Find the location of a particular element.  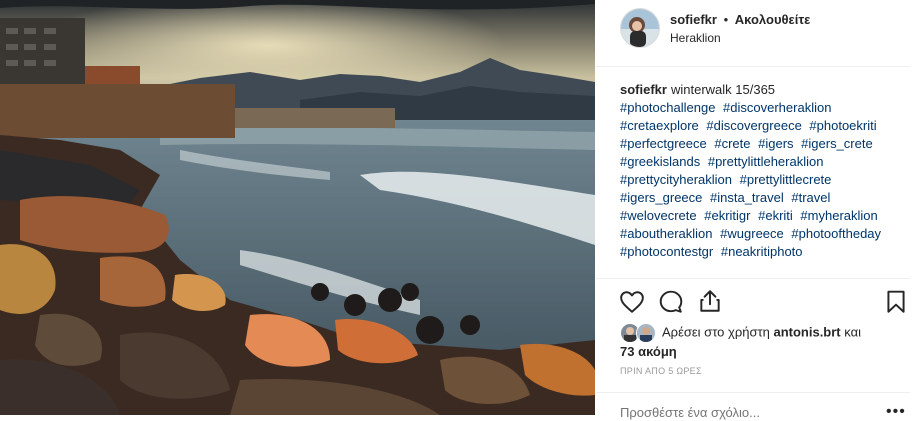

likes-others: 73 ακόμη is located at coordinates (648, 351).